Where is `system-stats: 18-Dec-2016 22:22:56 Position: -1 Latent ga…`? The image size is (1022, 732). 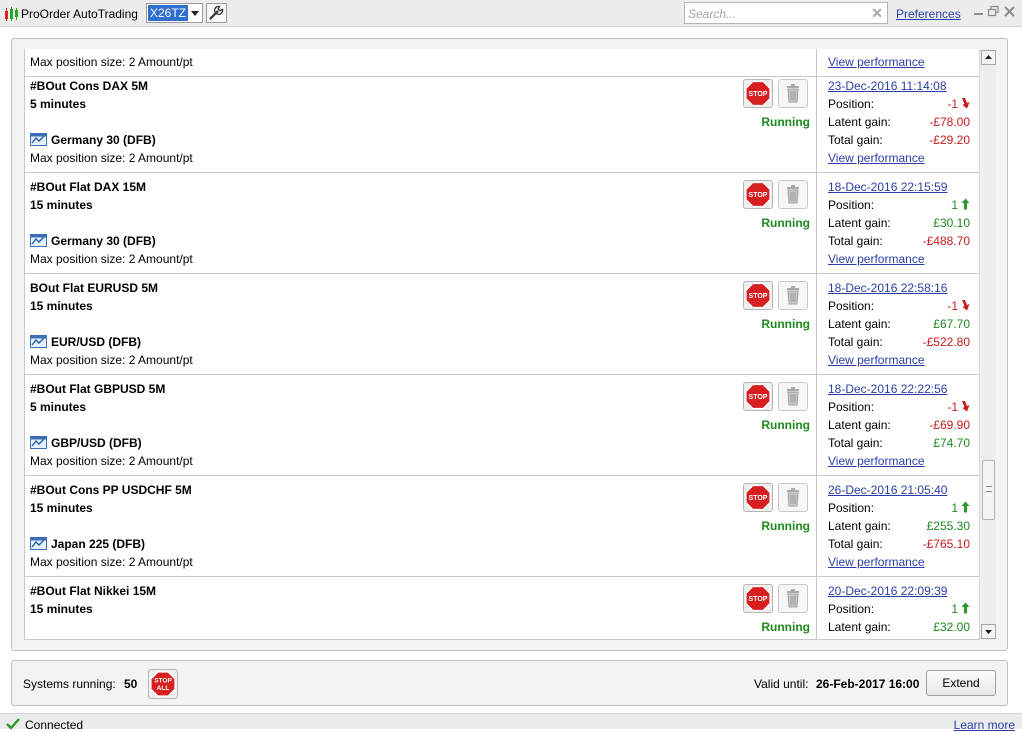 system-stats: 18-Dec-2016 22:22:56 Position: -1 Latent ga… is located at coordinates (897, 425).